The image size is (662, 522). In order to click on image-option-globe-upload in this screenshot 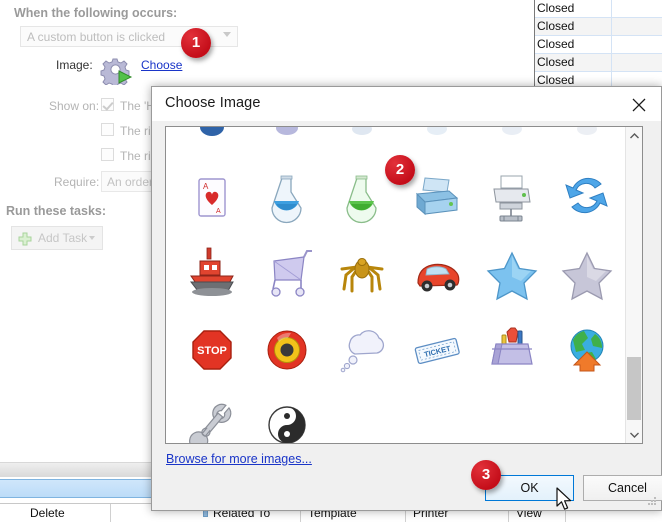, I will do `click(586, 347)`.